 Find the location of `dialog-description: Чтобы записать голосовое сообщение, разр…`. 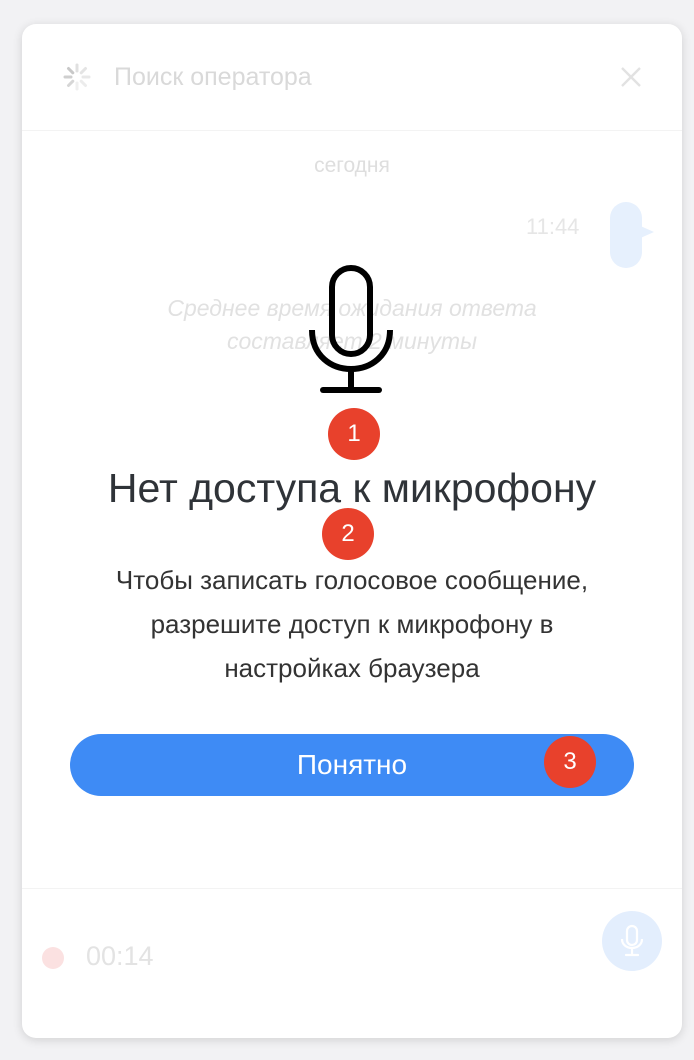

dialog-description: Чтобы записать голосовое сообщение, разр… is located at coordinates (352, 624).